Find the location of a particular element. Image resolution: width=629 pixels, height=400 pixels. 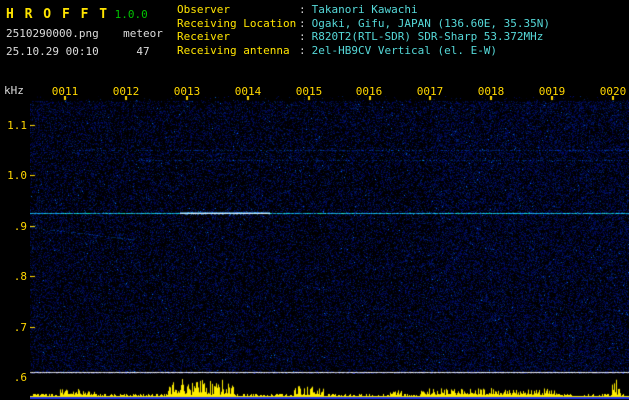

freq-tick-label: 1.1 is located at coordinates (17, 125).